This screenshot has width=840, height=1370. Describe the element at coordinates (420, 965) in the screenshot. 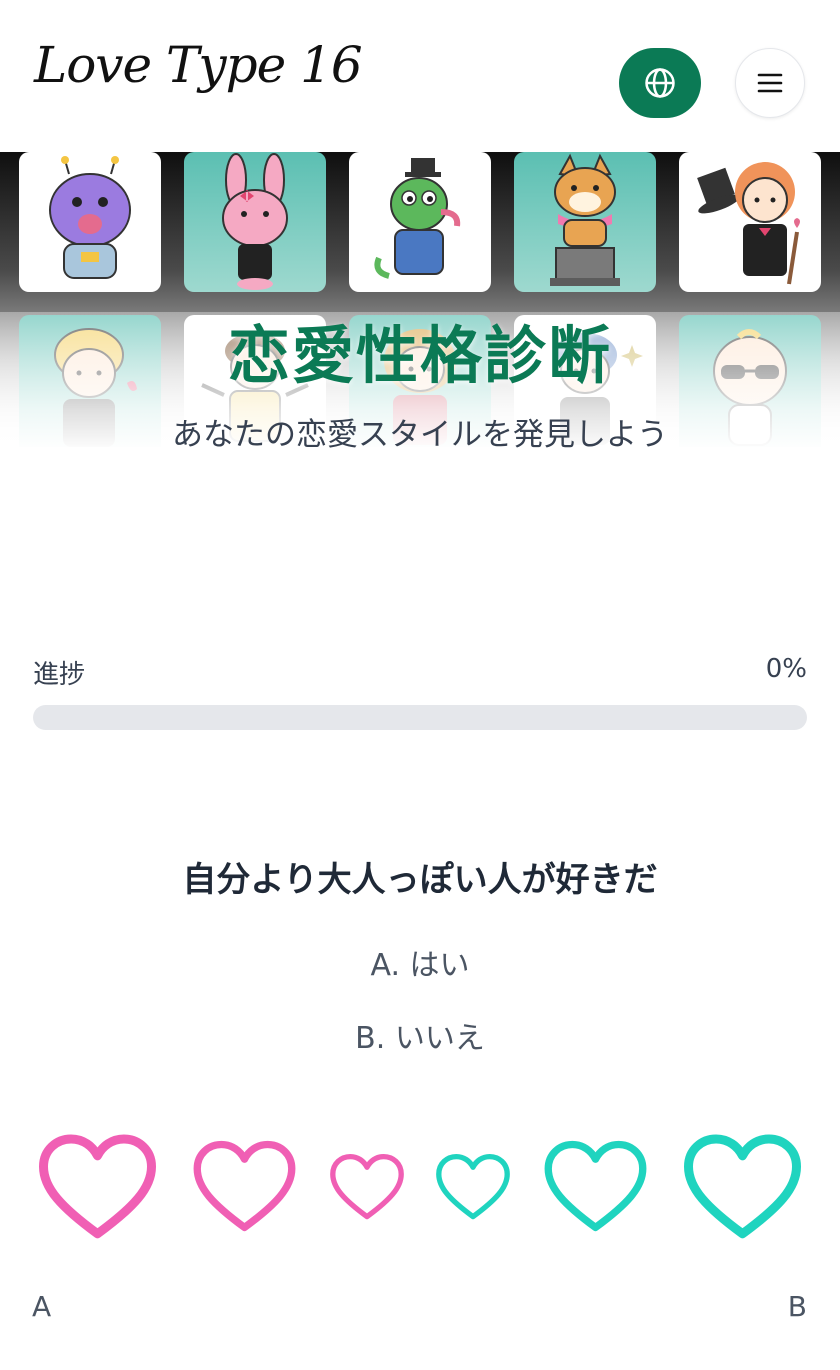

I see `option-a-label: A. はい` at that location.